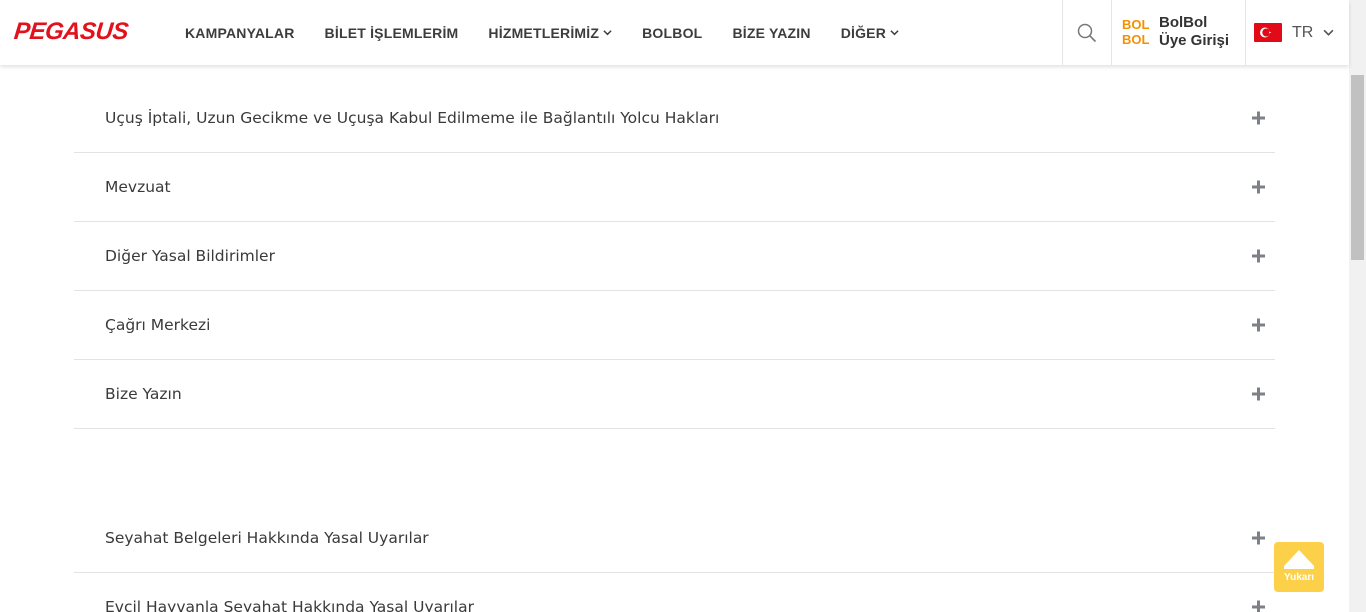 The width and height of the screenshot is (1366, 612). Describe the element at coordinates (1194, 31) in the screenshot. I see `bolbol-login-label: BolBol Üye Girişi` at that location.